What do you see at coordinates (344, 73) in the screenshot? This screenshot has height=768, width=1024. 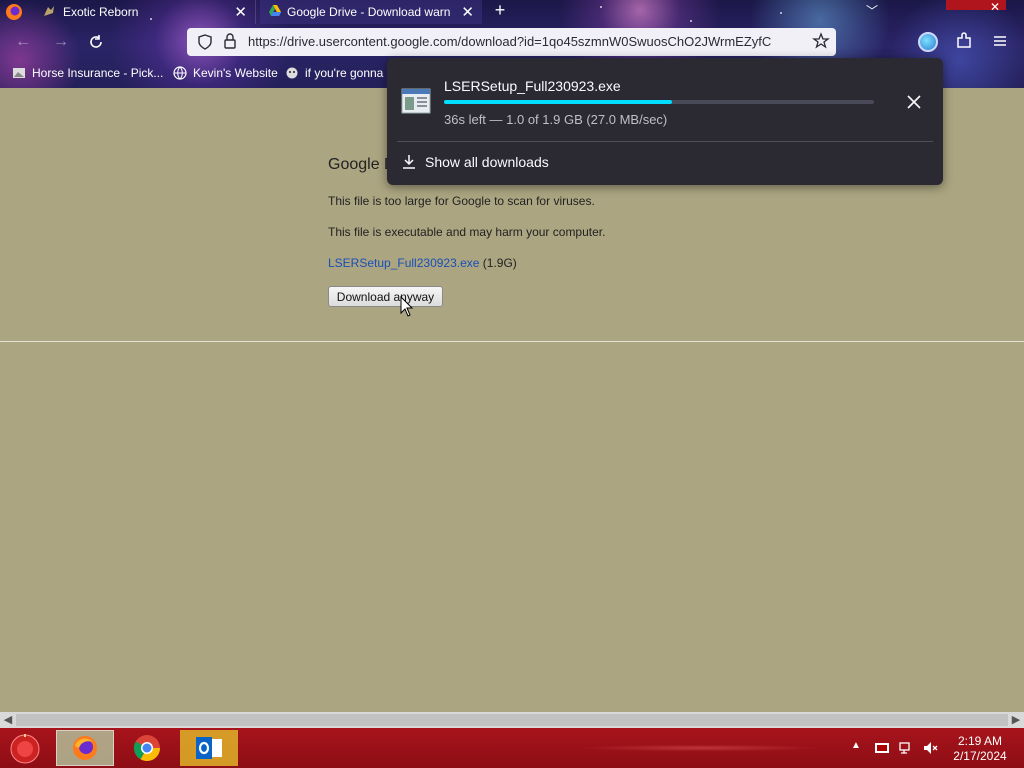 I see `bookmark-label: if you're gonna` at bounding box center [344, 73].